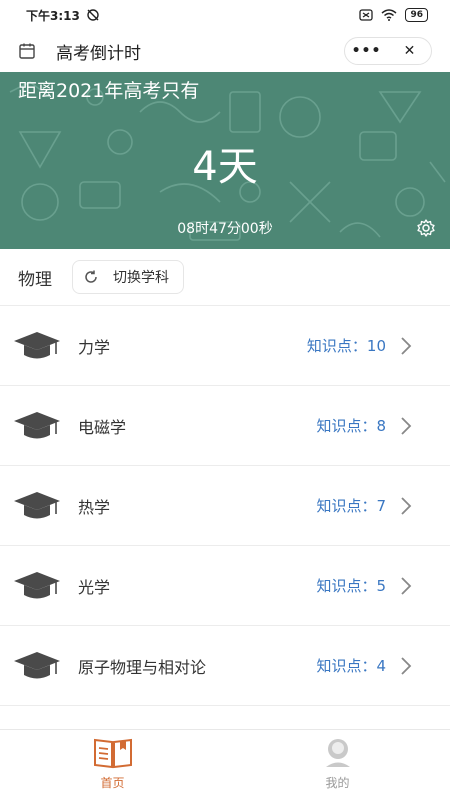  I want to click on countdown-heading: 距离2021年高考只有, so click(109, 91).